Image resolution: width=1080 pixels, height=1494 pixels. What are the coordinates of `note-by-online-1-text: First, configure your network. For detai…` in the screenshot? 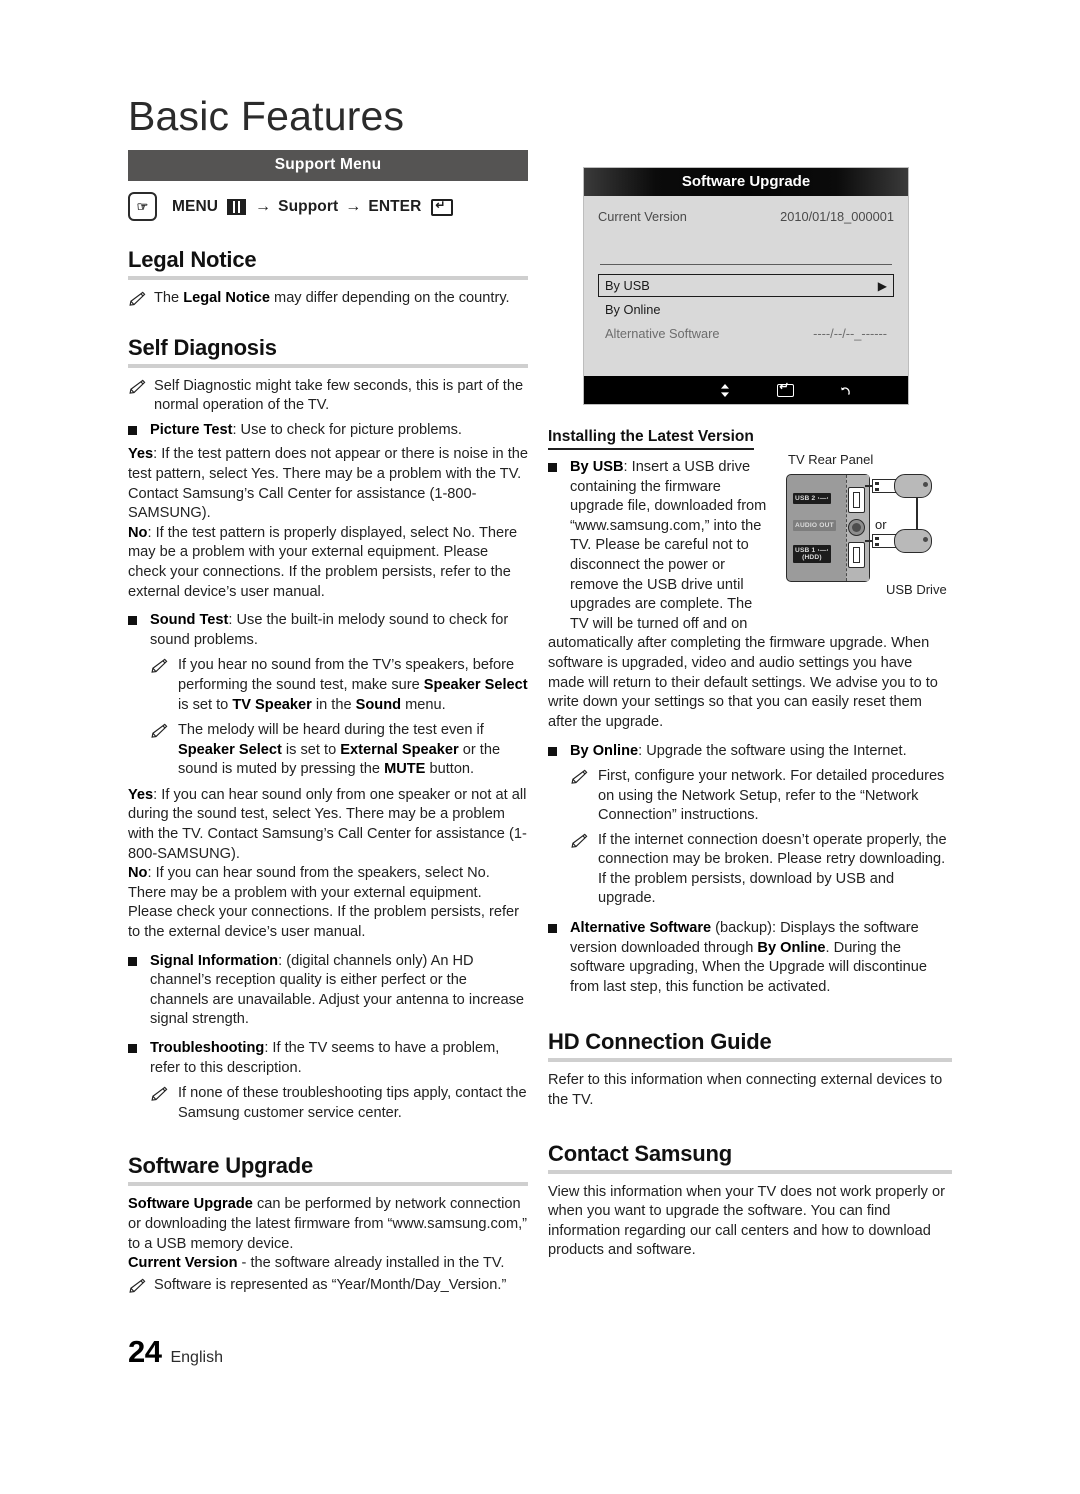 It's located at (771, 795).